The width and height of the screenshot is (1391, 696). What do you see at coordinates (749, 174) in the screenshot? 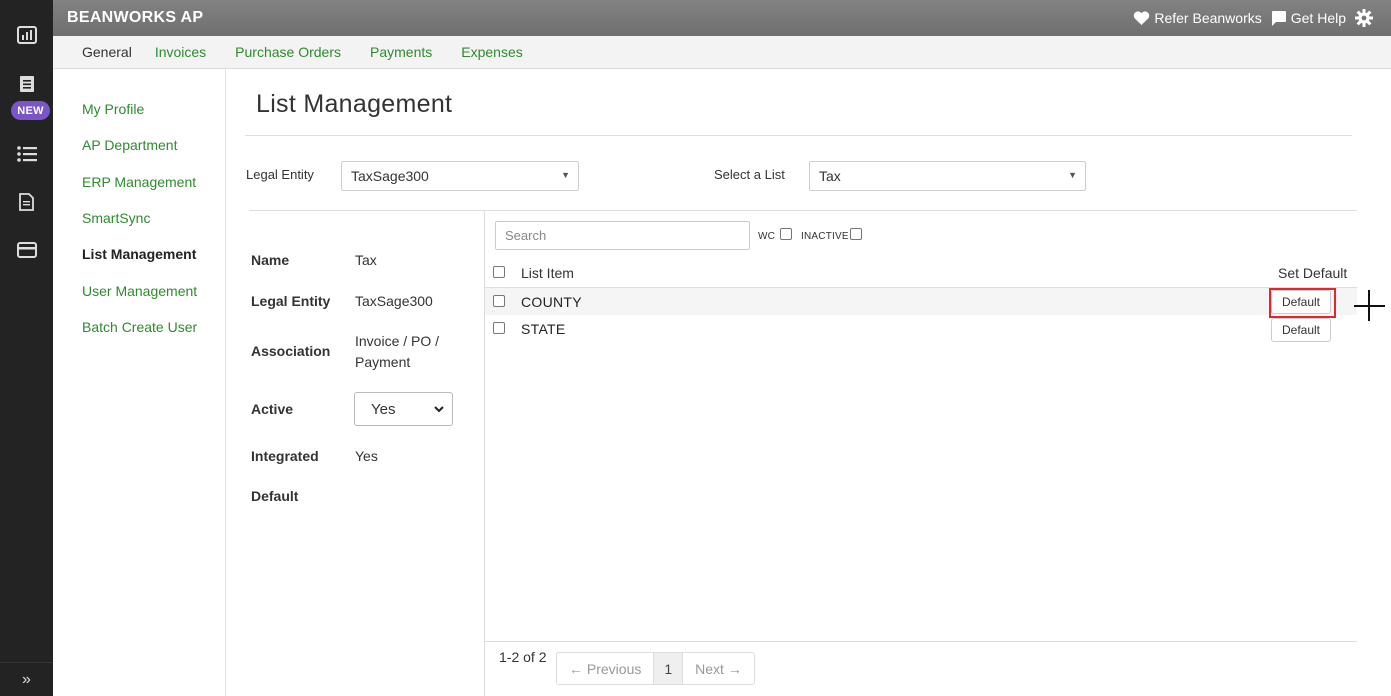
I see `select-list-label: Select a List` at bounding box center [749, 174].